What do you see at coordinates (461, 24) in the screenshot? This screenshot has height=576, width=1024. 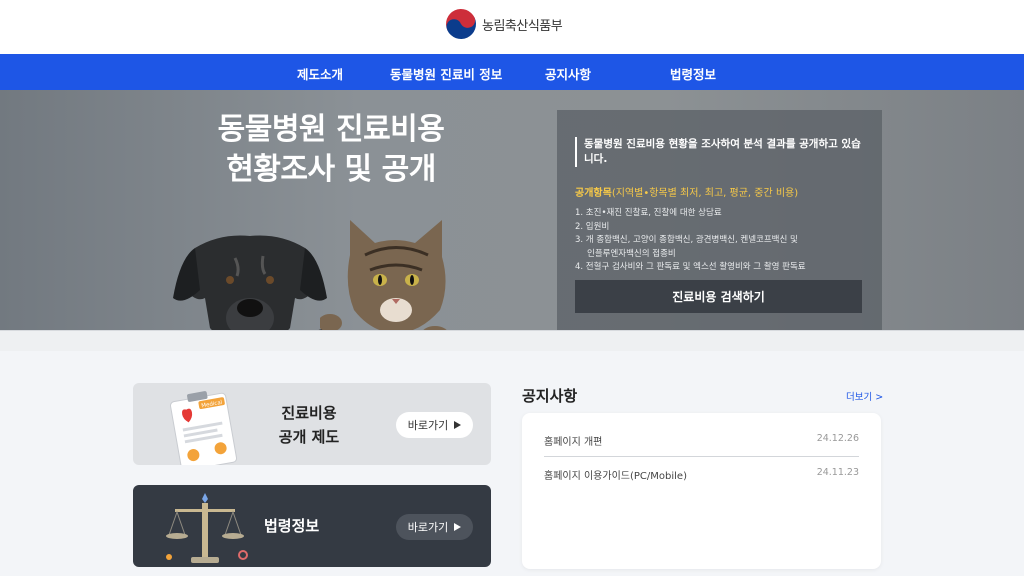 I see `taegeuk-logo-icon` at bounding box center [461, 24].